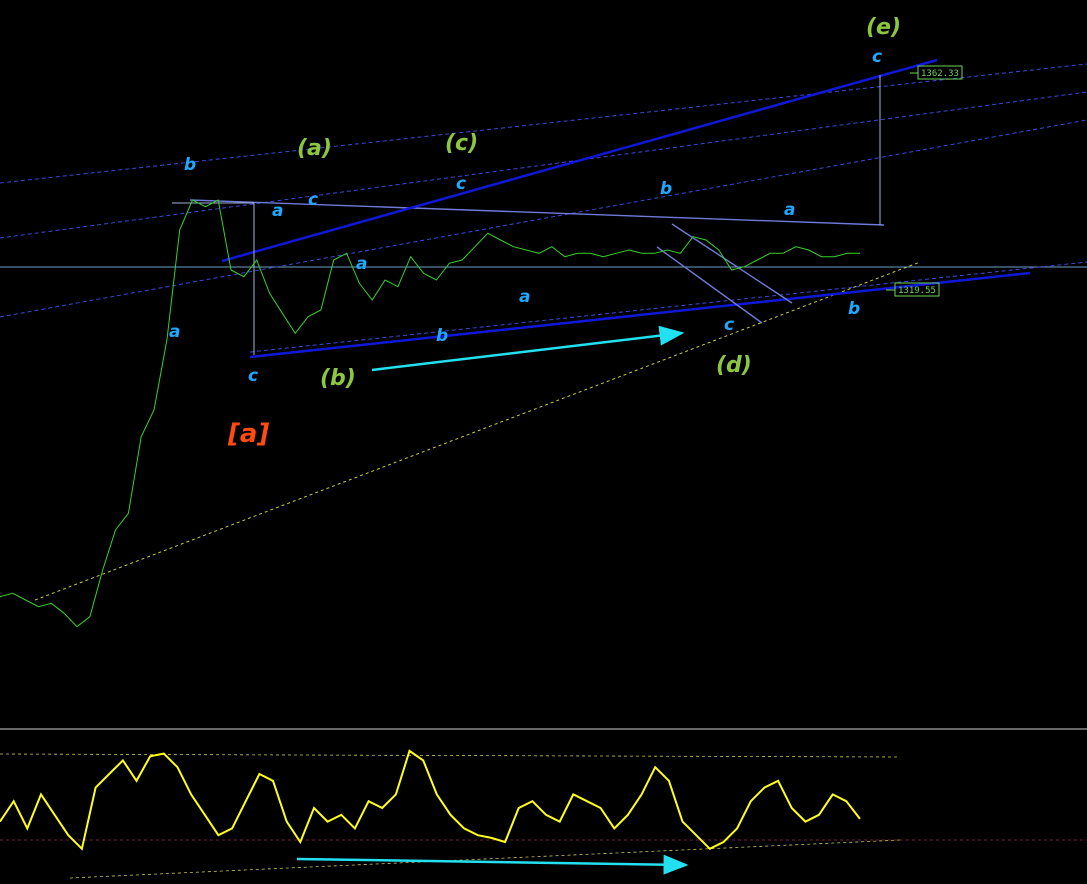 Image resolution: width=1087 pixels, height=884 pixels. Describe the element at coordinates (537, 212) in the screenshot. I see `triangle-upper-line` at that location.